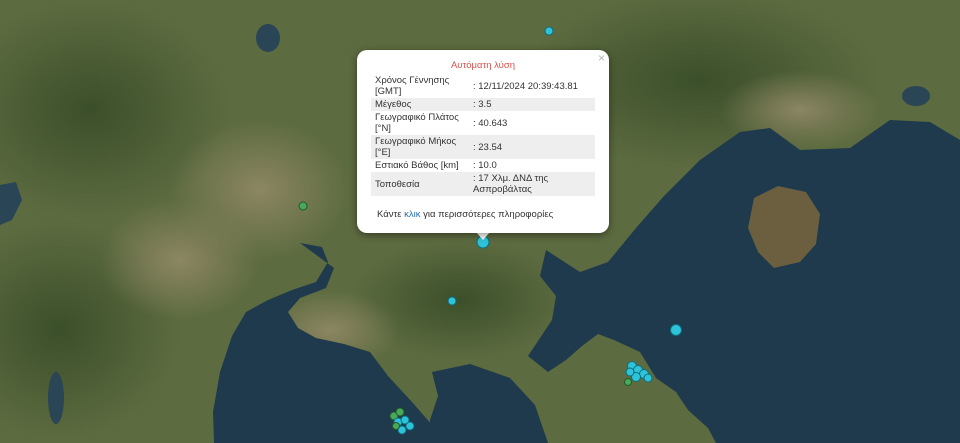  I want to click on row-value: : 3.5, so click(482, 104).